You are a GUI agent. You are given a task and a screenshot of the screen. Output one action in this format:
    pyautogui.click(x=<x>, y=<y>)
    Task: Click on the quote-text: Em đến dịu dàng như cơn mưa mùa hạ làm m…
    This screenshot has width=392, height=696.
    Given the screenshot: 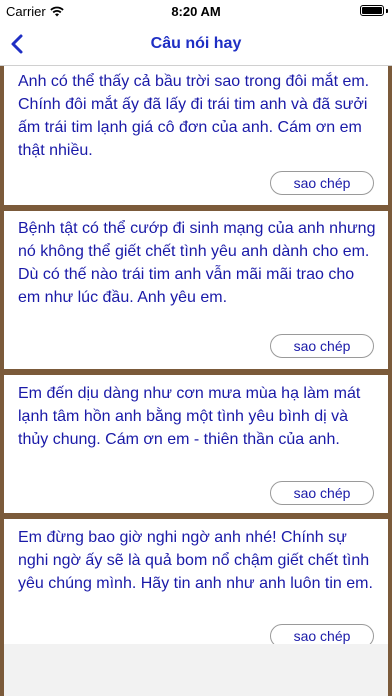 What is the action you would take?
    pyautogui.click(x=189, y=416)
    